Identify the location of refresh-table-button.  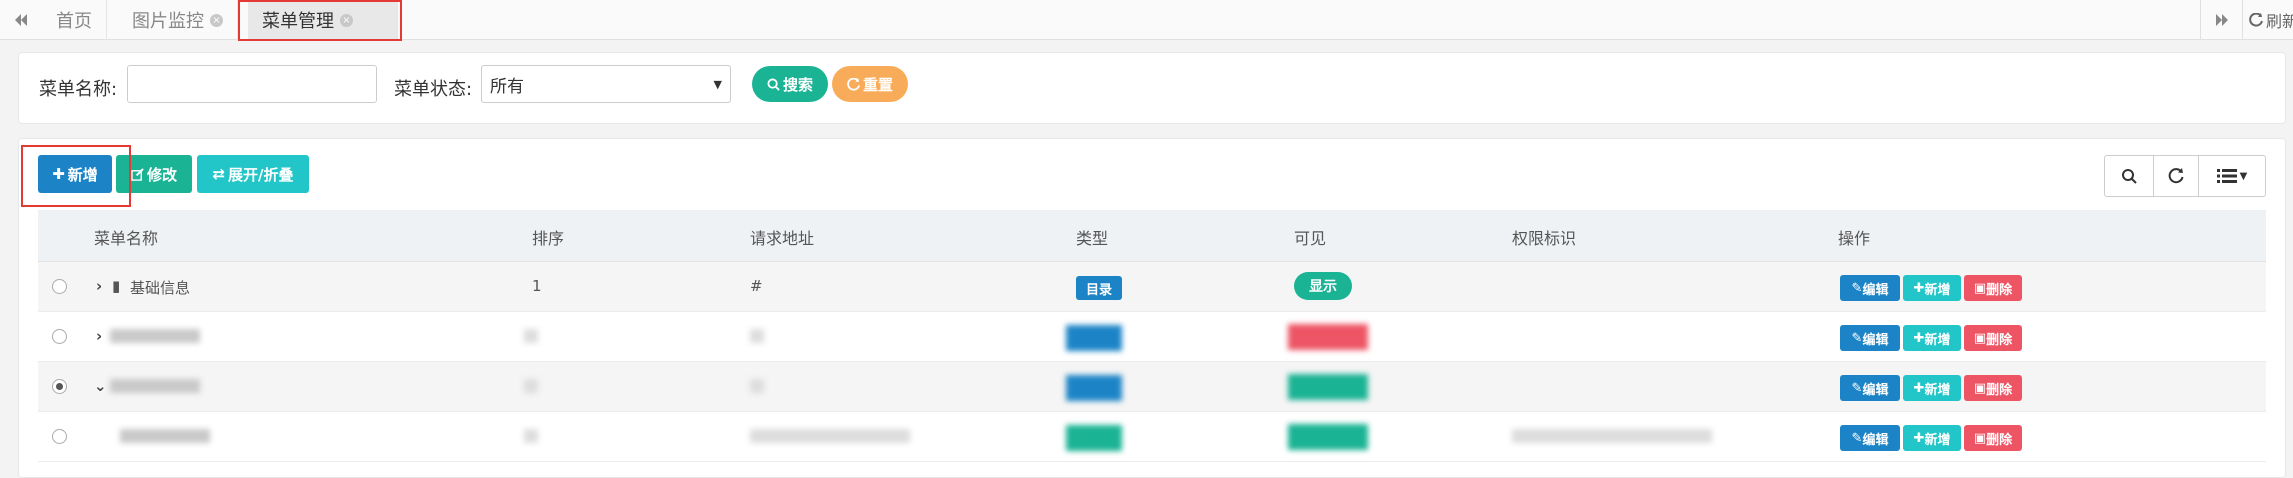
(2176, 176).